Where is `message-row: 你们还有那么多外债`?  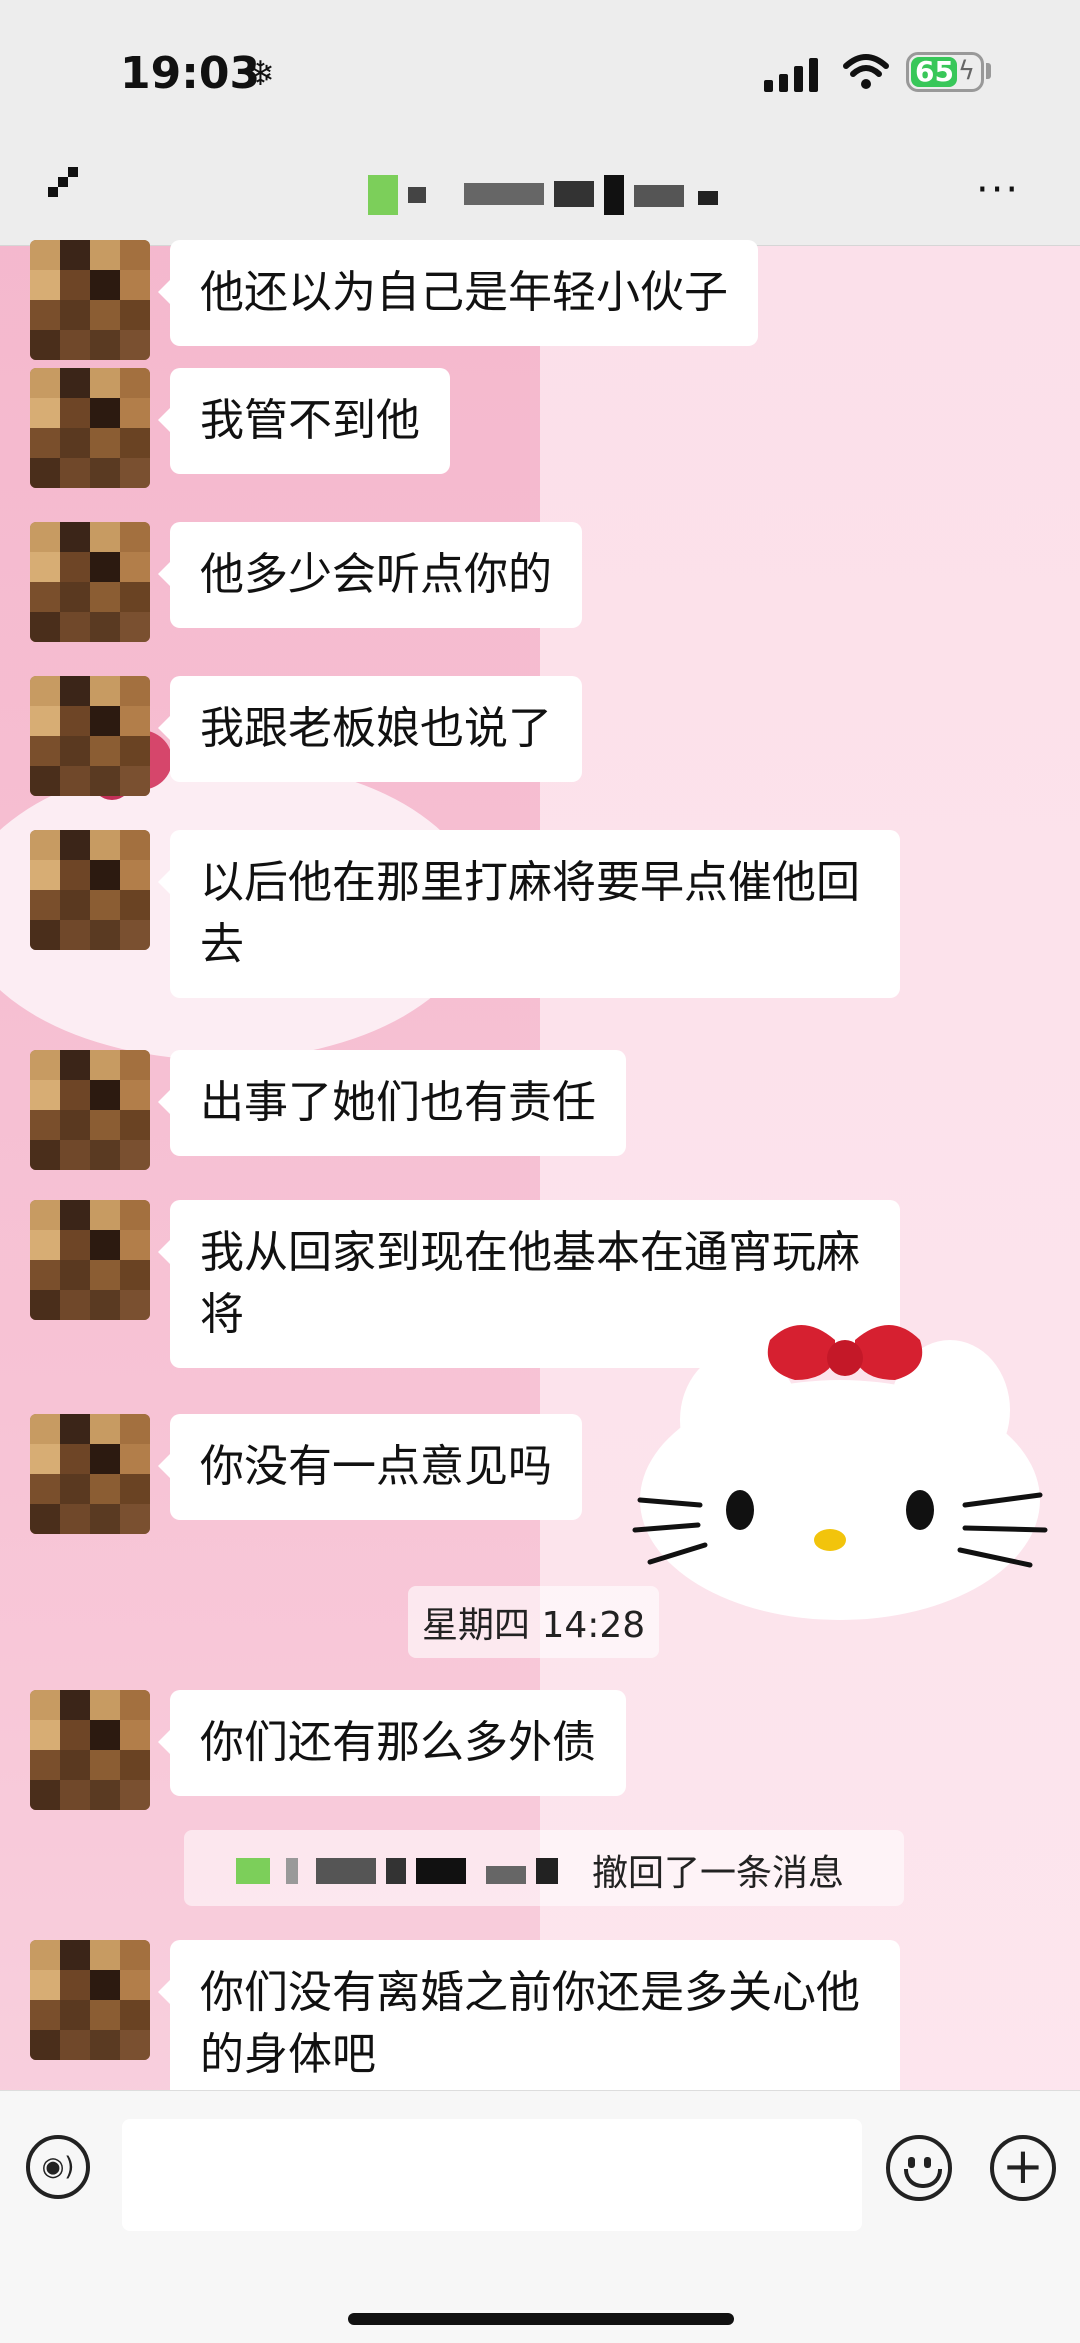 message-row: 你们还有那么多外债 is located at coordinates (328, 1750).